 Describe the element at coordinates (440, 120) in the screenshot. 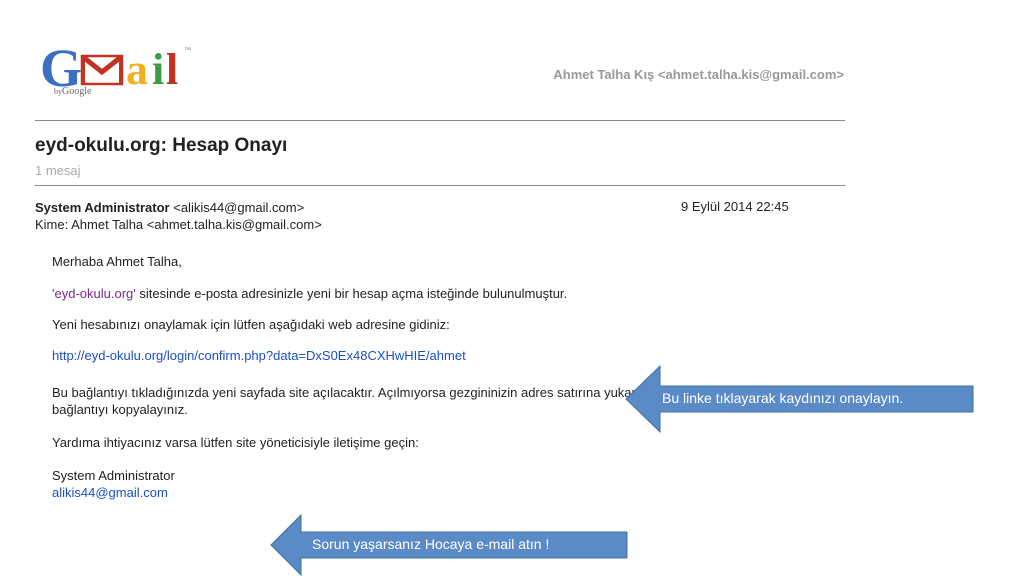

I see `header-divider` at that location.